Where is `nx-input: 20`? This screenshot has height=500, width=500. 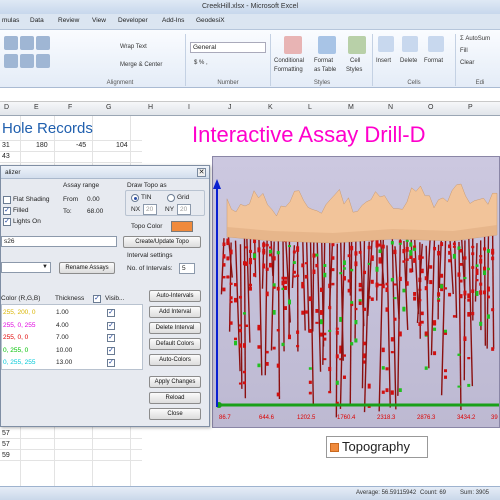 nx-input: 20 is located at coordinates (150, 209).